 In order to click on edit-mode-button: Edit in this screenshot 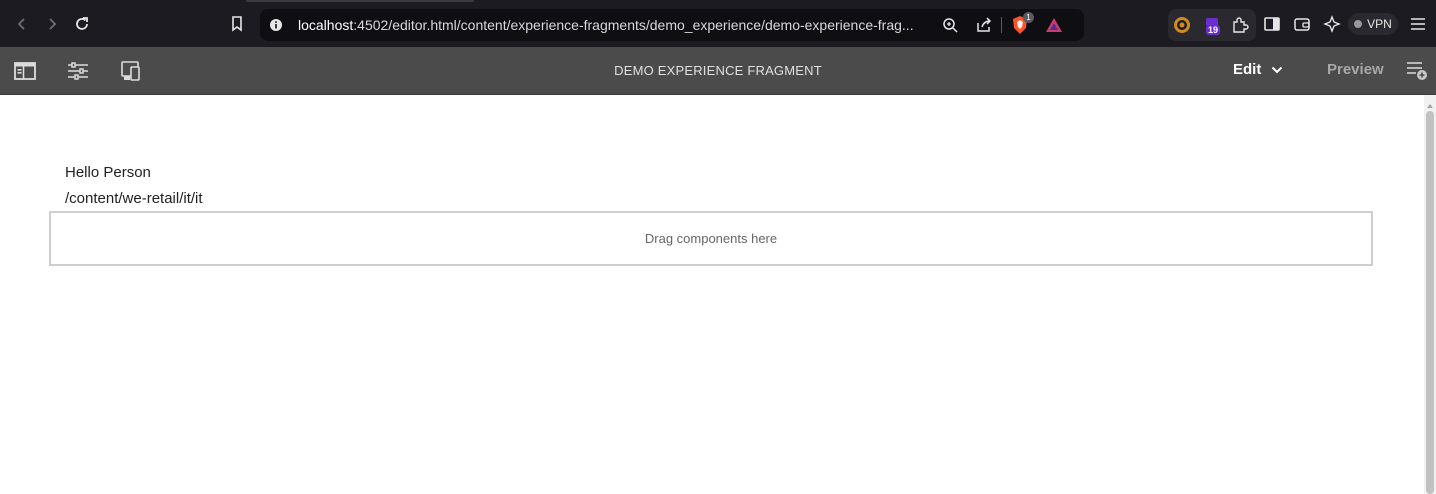, I will do `click(1258, 69)`.